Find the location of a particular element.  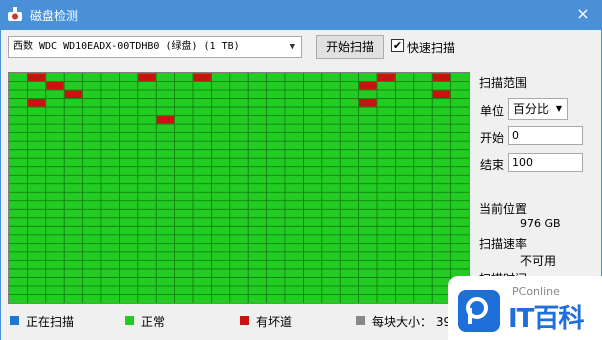

legend-normal-label: 正常 is located at coordinates (153, 322).